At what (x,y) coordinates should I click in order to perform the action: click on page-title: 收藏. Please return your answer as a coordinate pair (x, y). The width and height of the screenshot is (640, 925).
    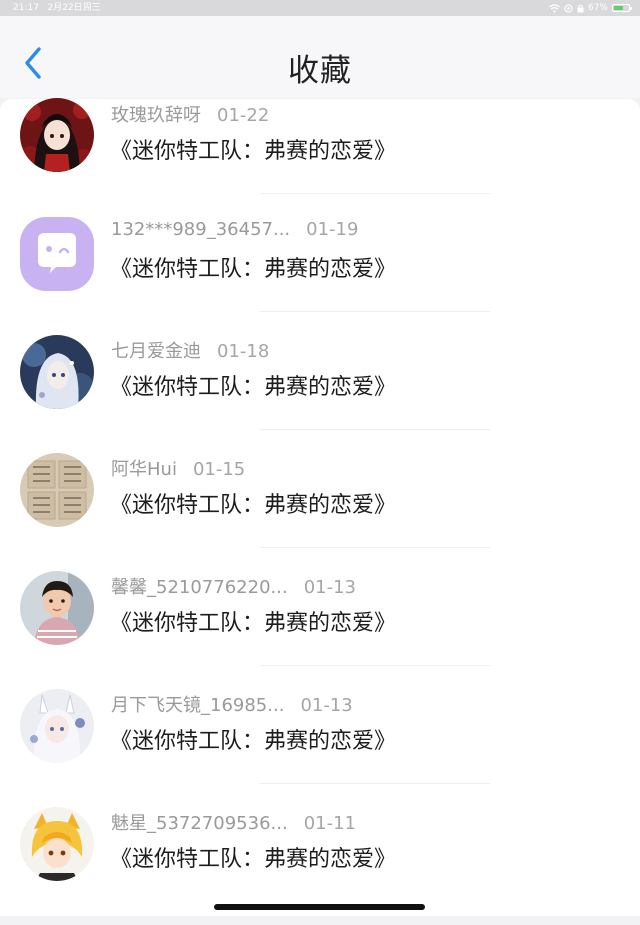
    Looking at the image, I should click on (320, 71).